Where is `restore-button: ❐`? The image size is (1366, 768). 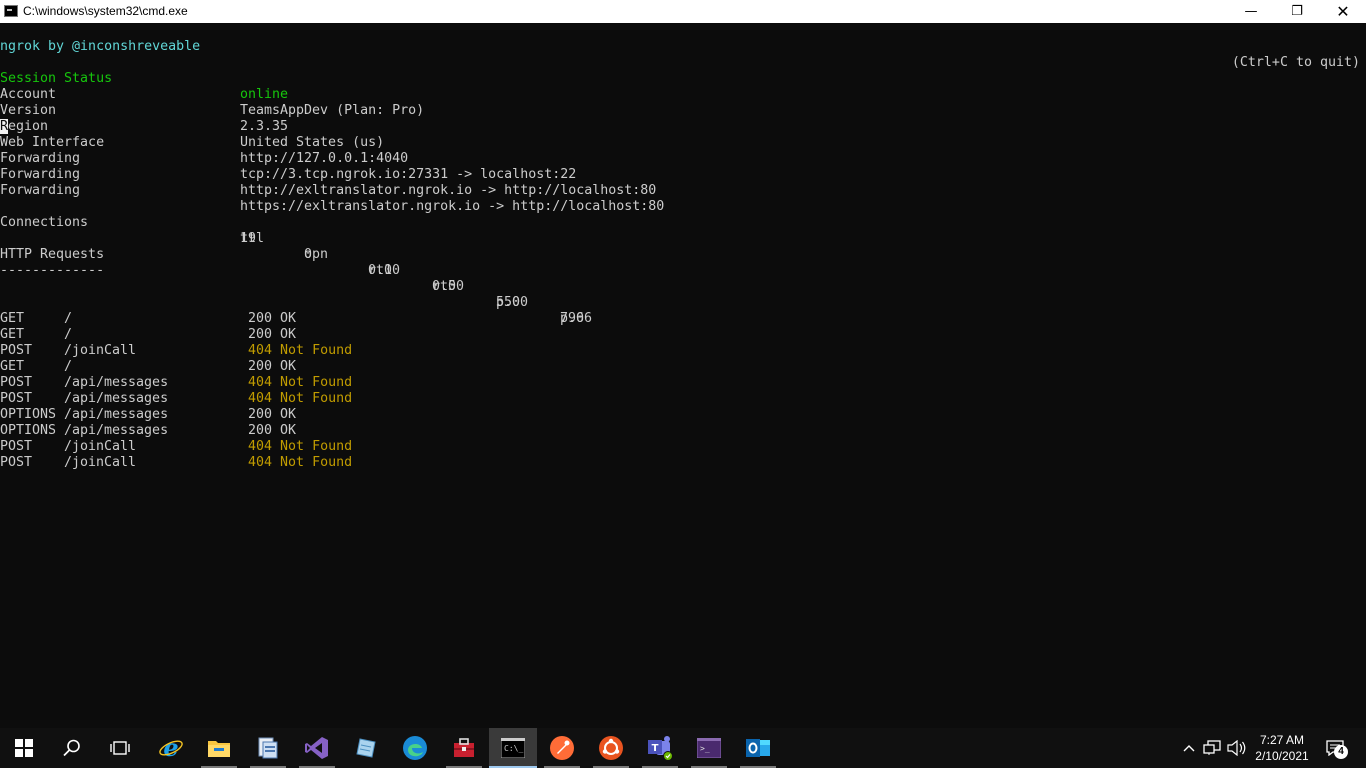 restore-button: ❐ is located at coordinates (1297, 11).